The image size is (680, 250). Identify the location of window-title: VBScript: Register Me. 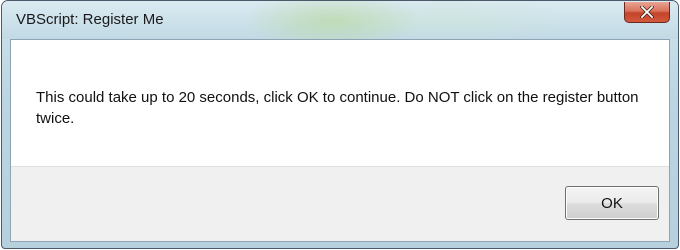
(90, 19).